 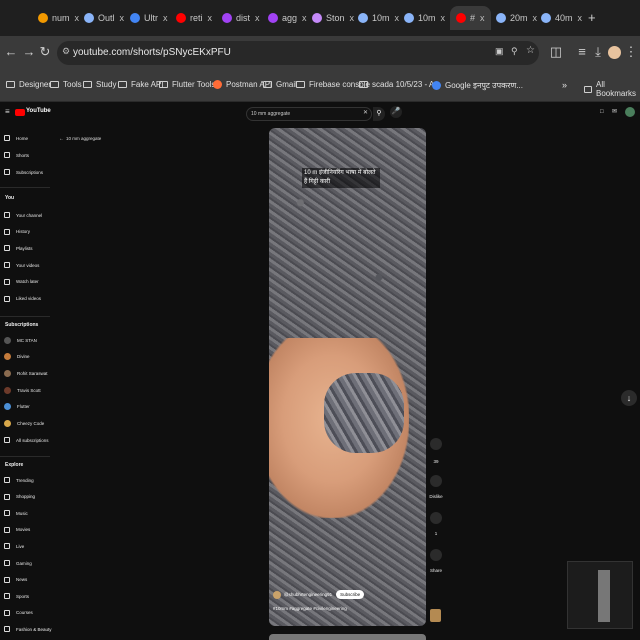 What do you see at coordinates (280, 84) in the screenshot?
I see `bookmark-item: Gmail` at bounding box center [280, 84].